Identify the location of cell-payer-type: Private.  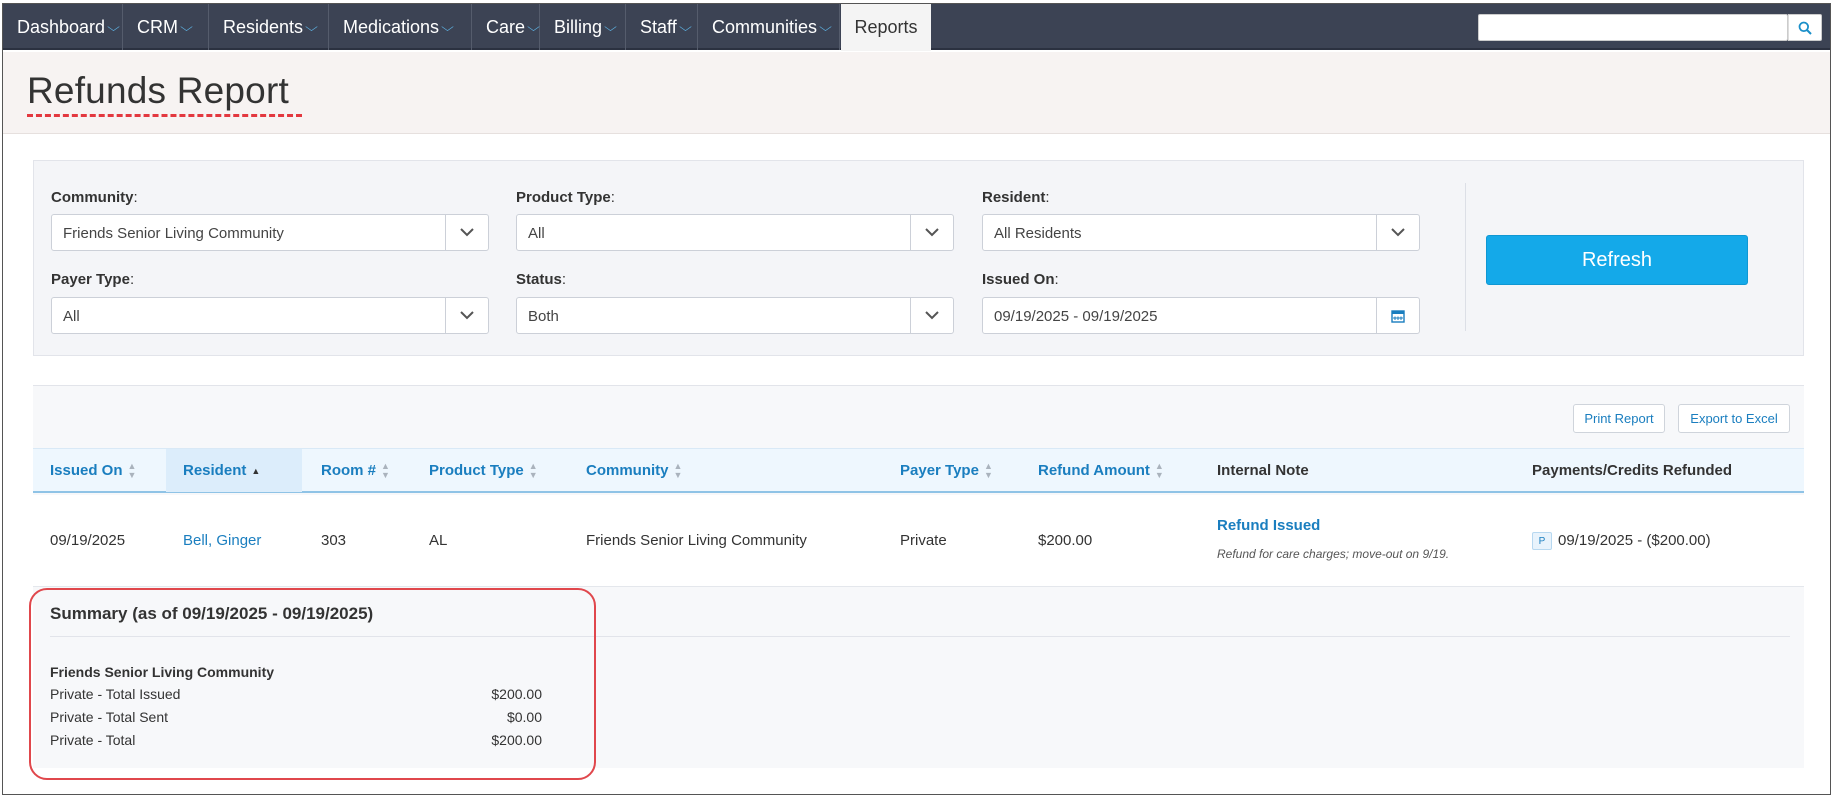
(923, 540).